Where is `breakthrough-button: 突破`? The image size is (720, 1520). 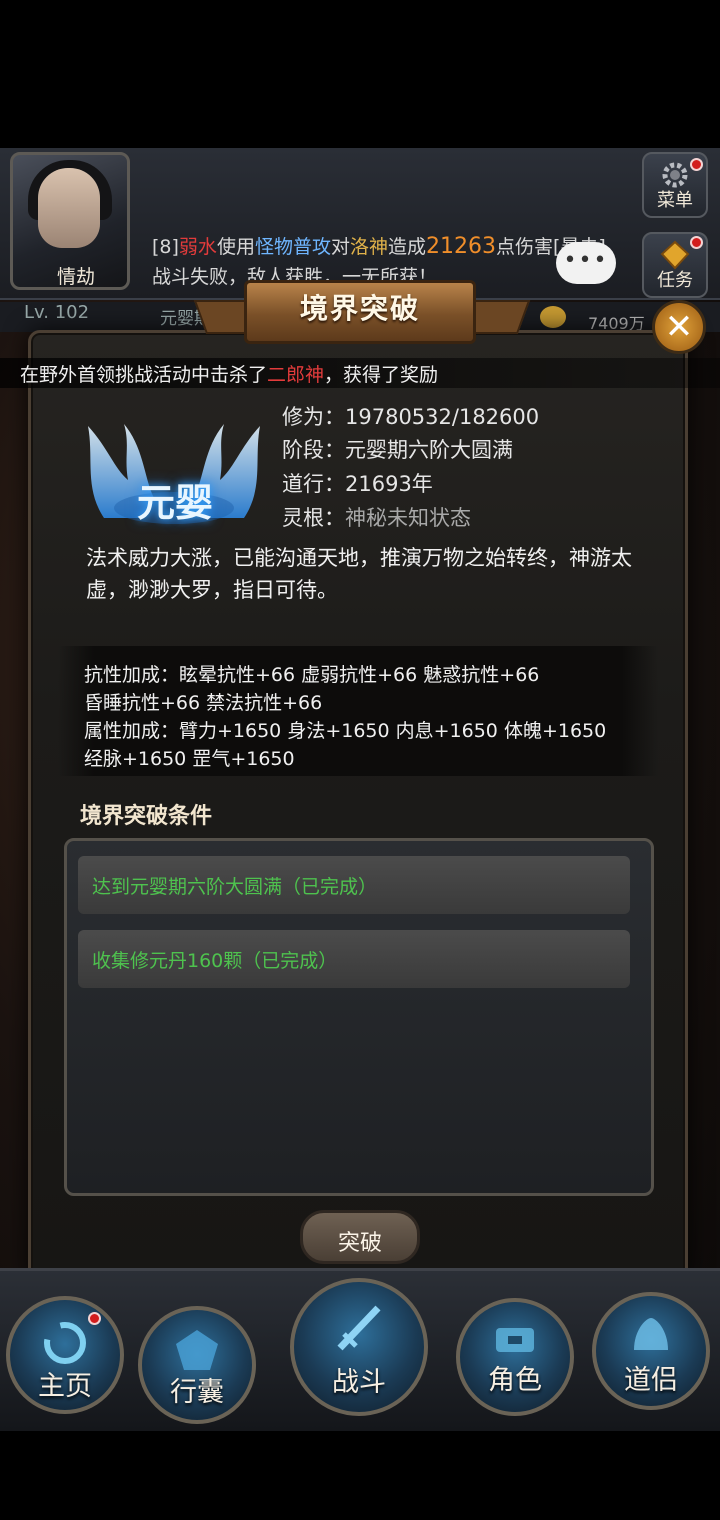 breakthrough-button: 突破 is located at coordinates (360, 1237).